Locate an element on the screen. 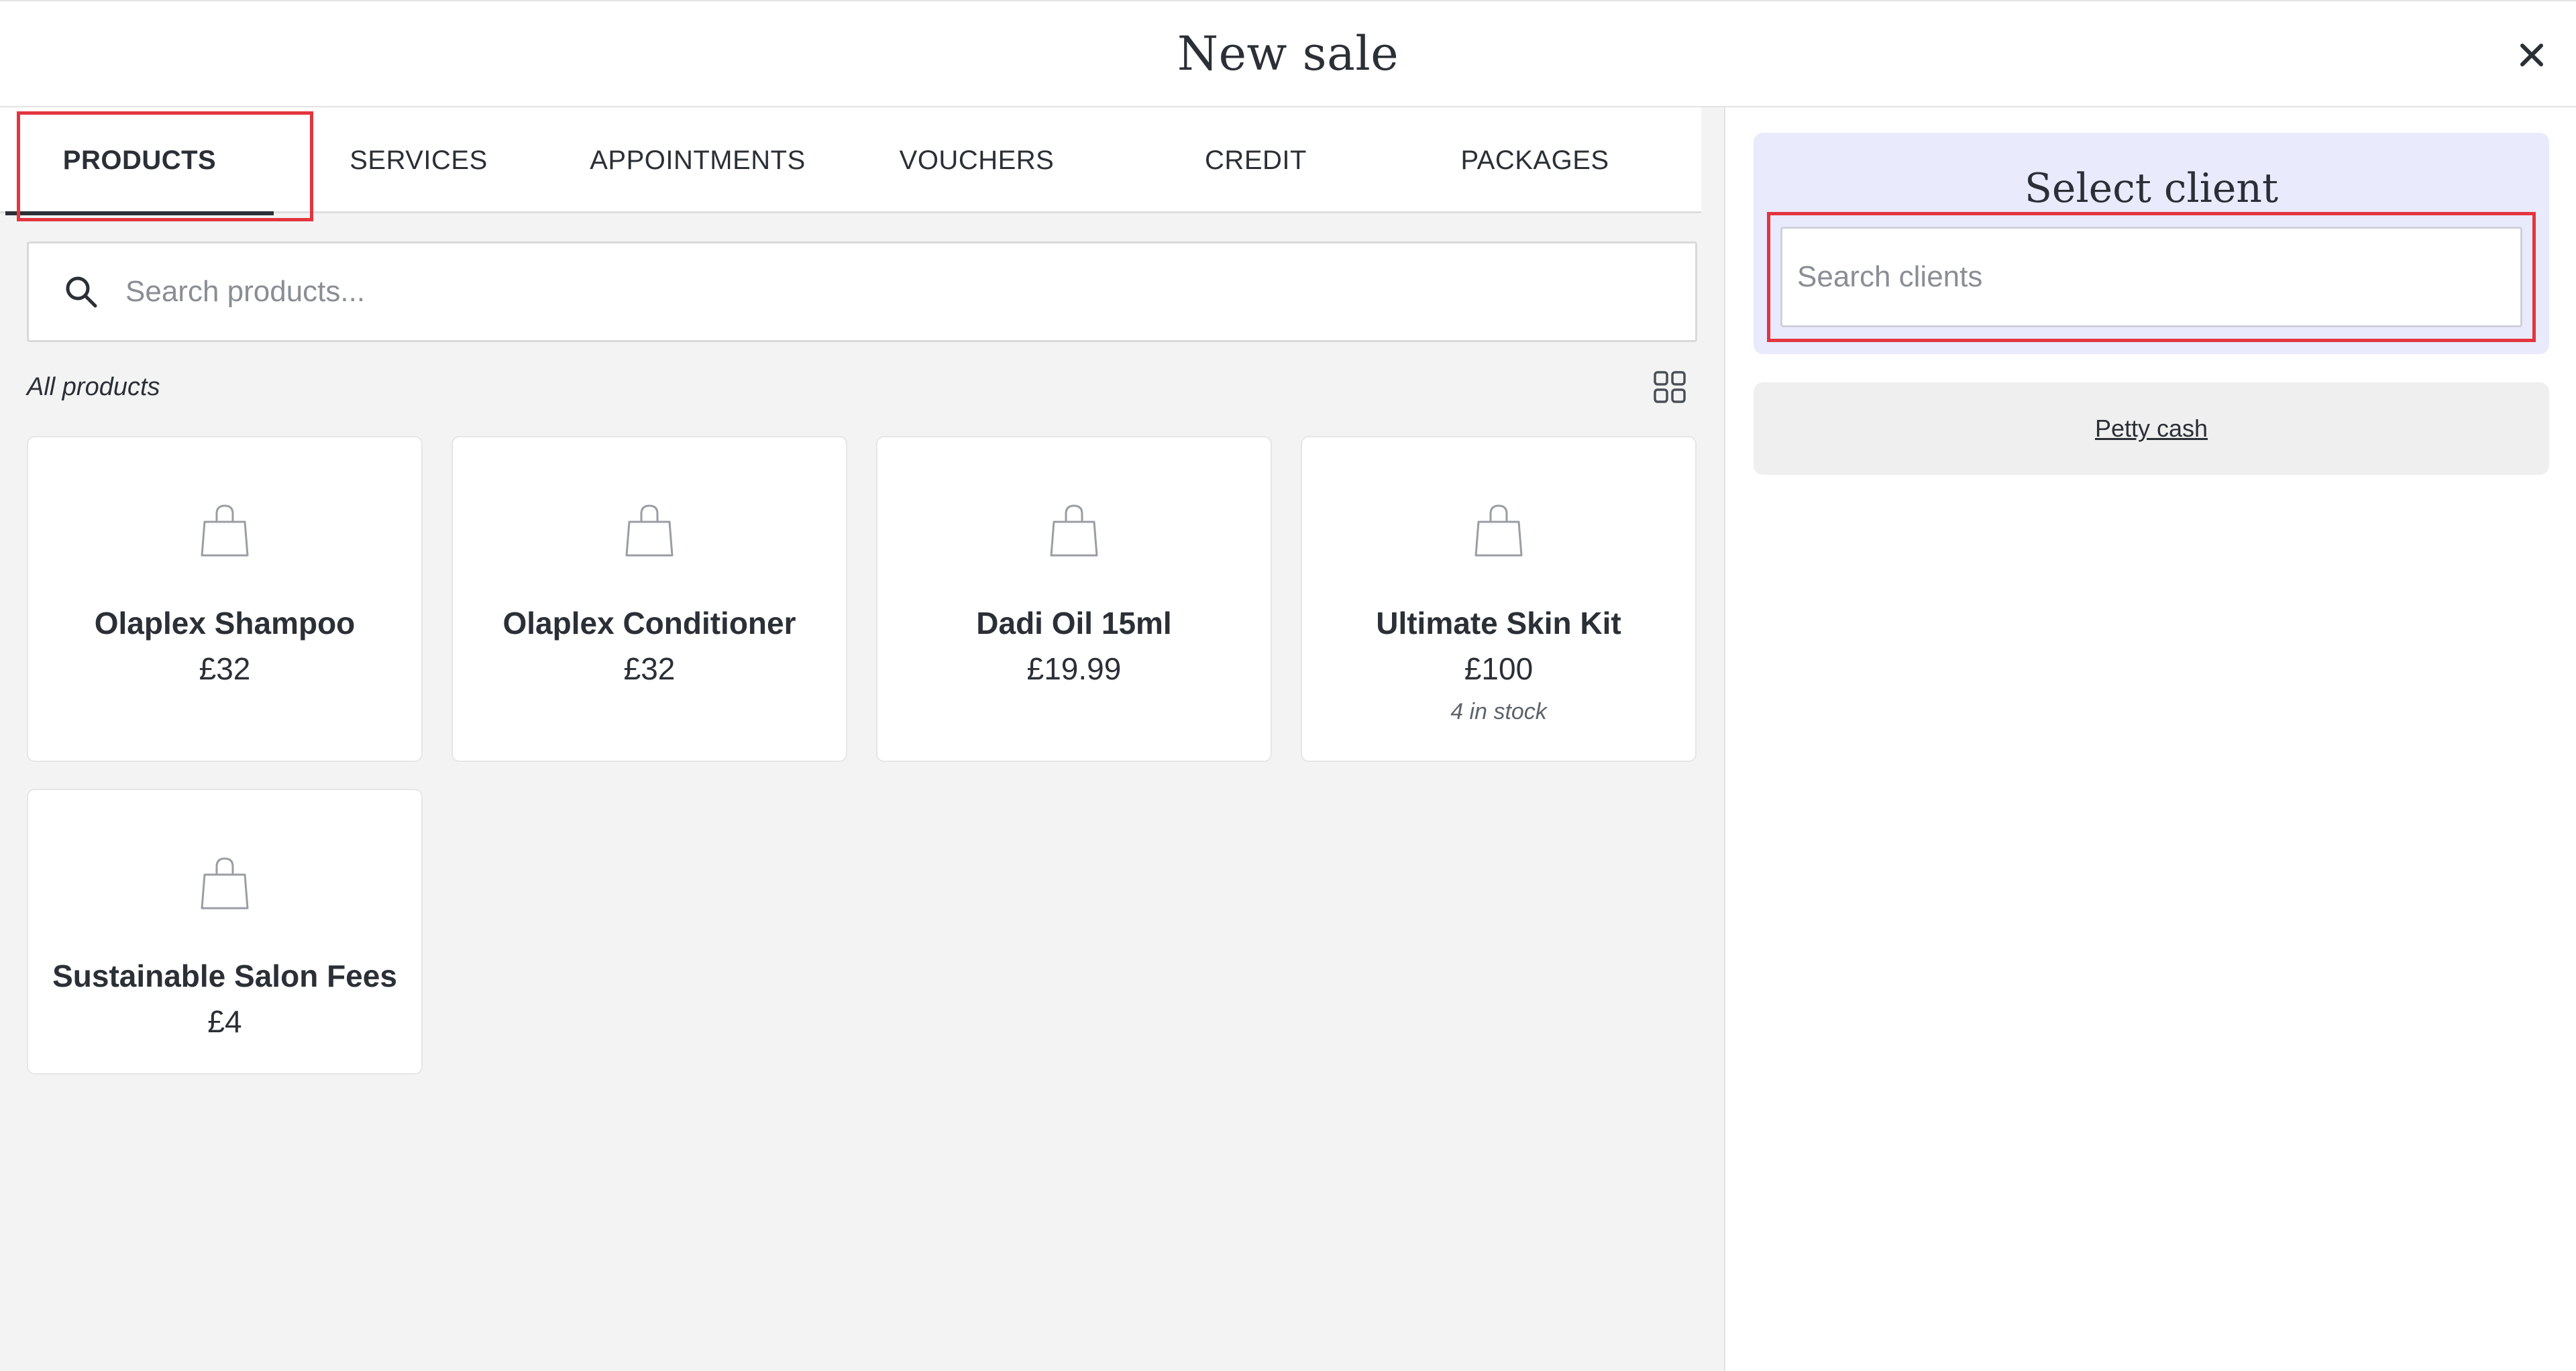  search-clients-input is located at coordinates (2149, 277).